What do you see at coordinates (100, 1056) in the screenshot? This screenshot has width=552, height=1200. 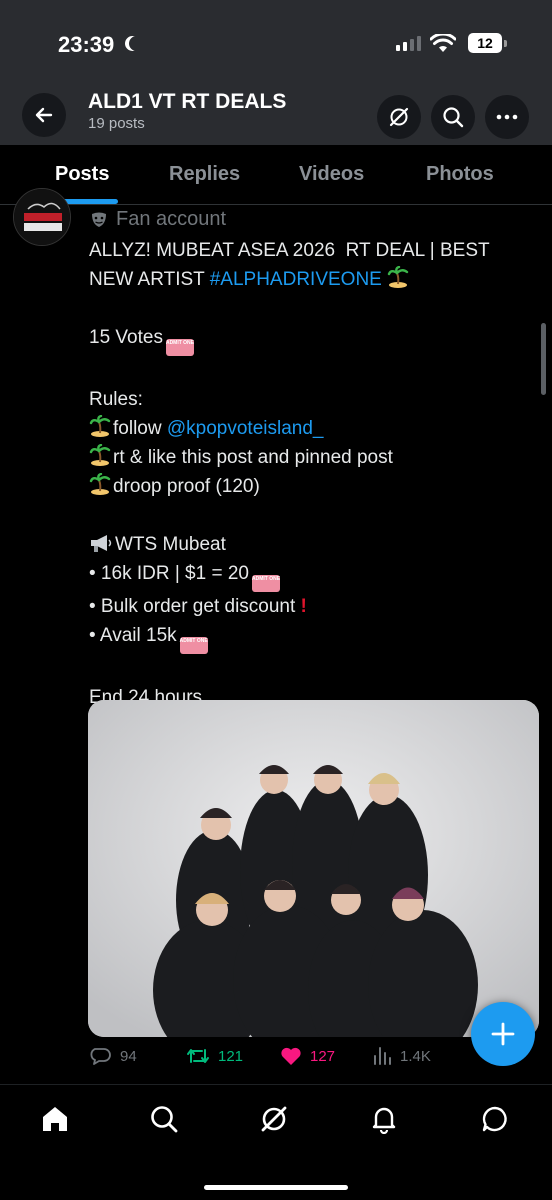 I see `reply-icon` at bounding box center [100, 1056].